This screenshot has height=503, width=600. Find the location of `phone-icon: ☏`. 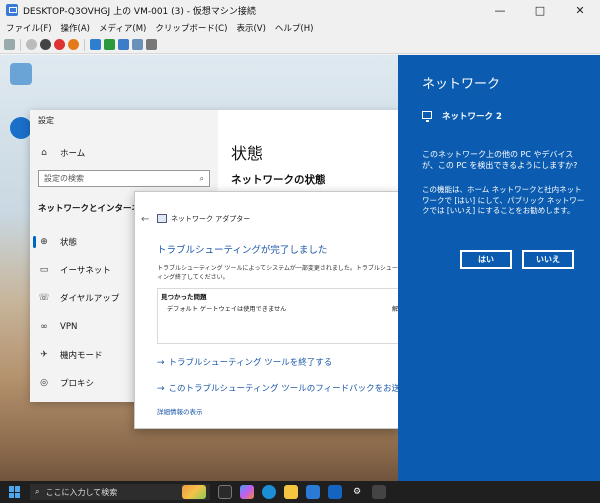

phone-icon: ☏ is located at coordinates (44, 298).